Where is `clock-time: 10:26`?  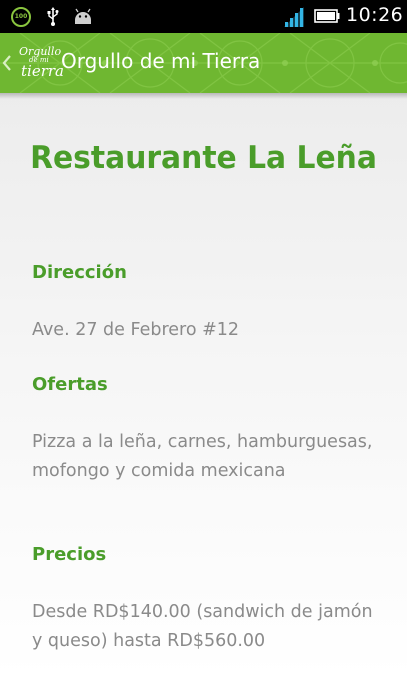 clock-time: 10:26 is located at coordinates (375, 15).